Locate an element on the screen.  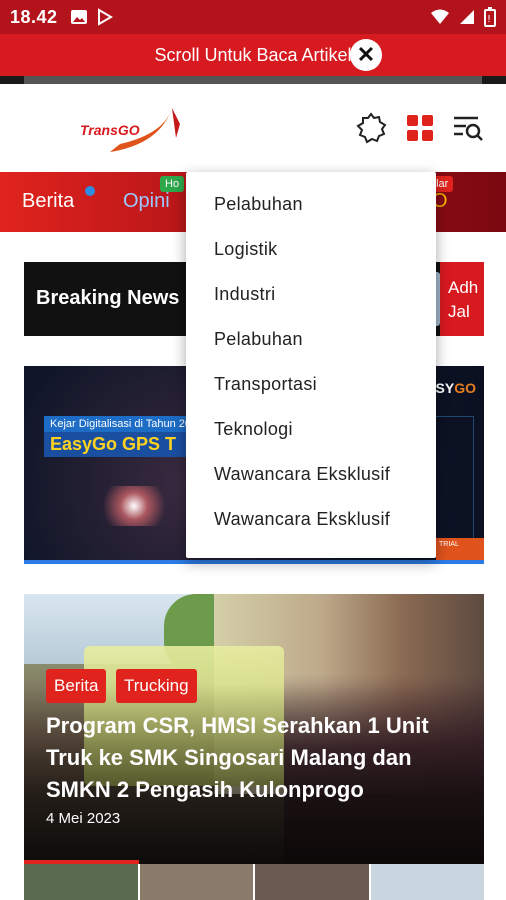
logo-text: TransGO is located at coordinates (110, 130).